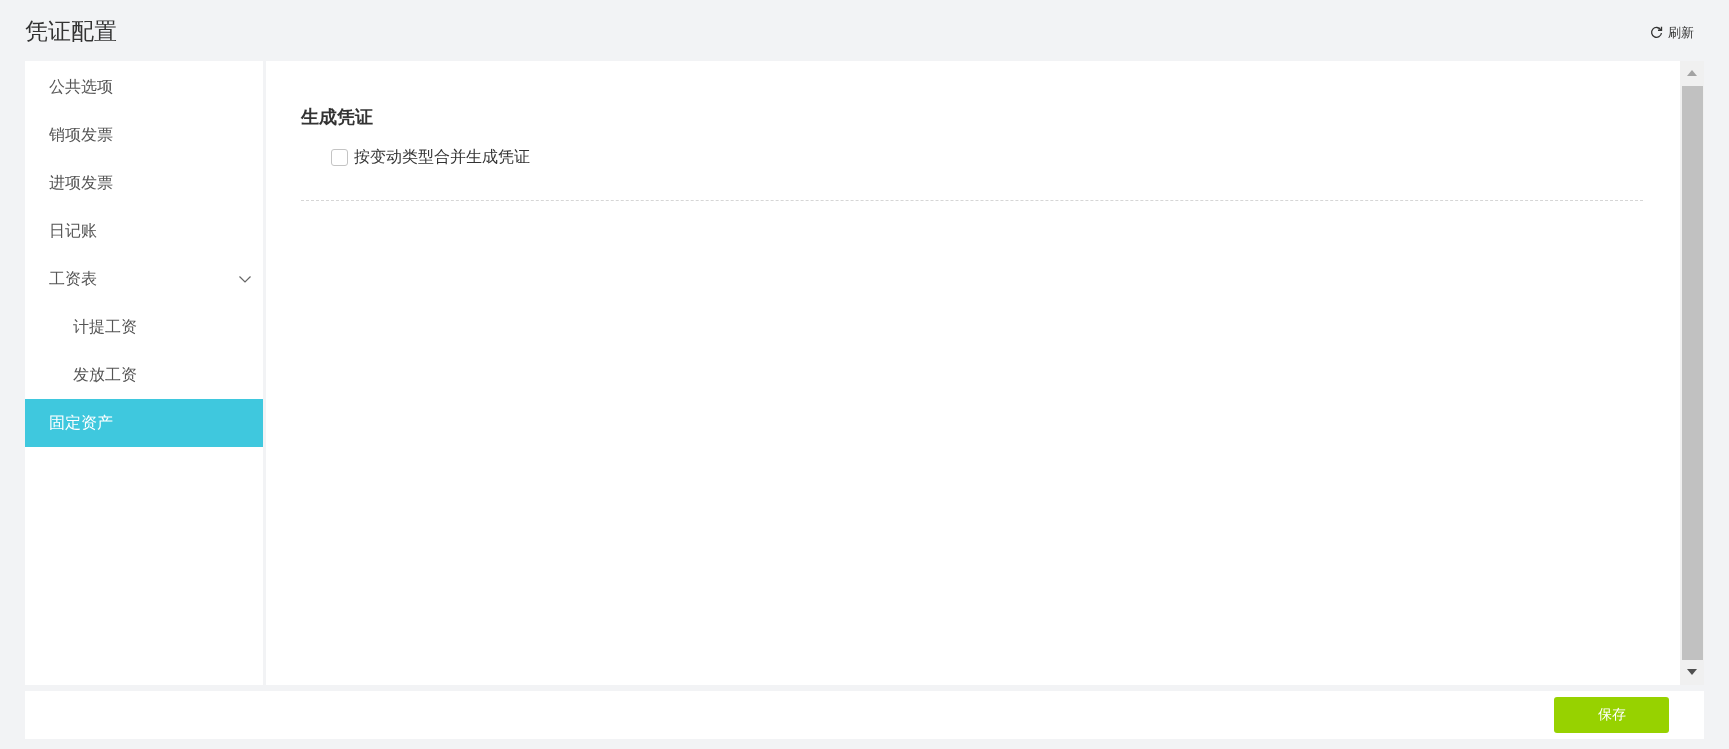 This screenshot has width=1729, height=749. I want to click on refresh-button: 刷新, so click(1672, 32).